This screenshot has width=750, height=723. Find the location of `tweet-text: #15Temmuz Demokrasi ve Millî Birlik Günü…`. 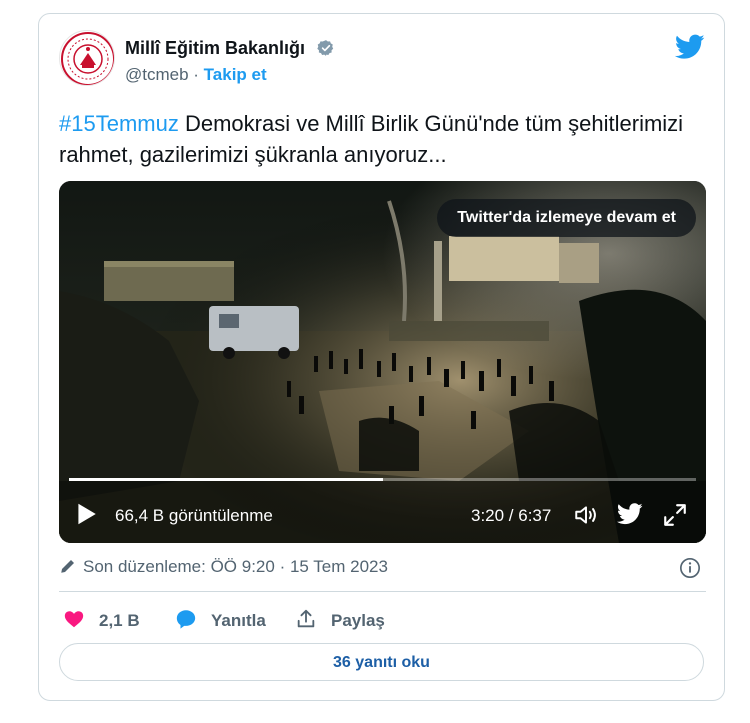

tweet-text: #15Temmuz Demokrasi ve Millî Birlik Günü… is located at coordinates (379, 139).